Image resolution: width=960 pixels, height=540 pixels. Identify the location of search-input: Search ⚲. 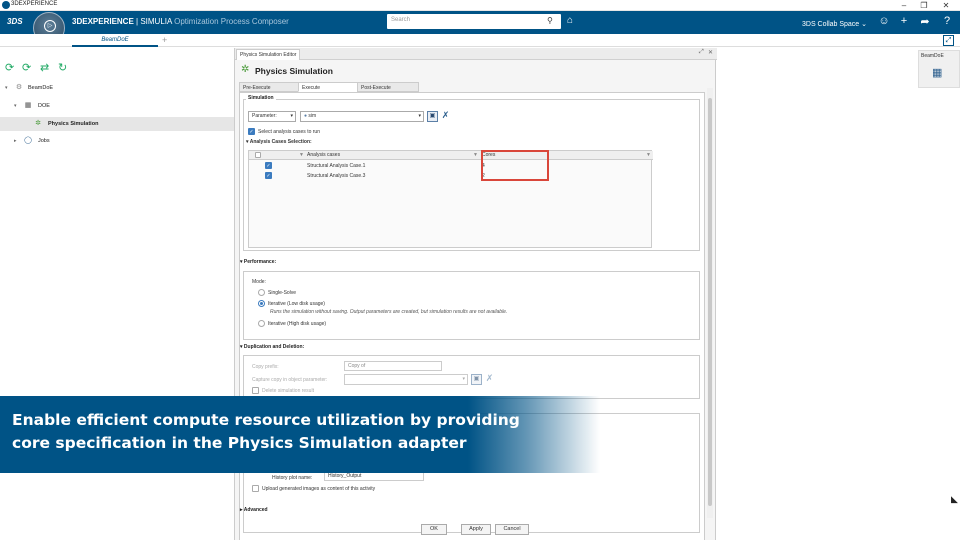
(474, 21).